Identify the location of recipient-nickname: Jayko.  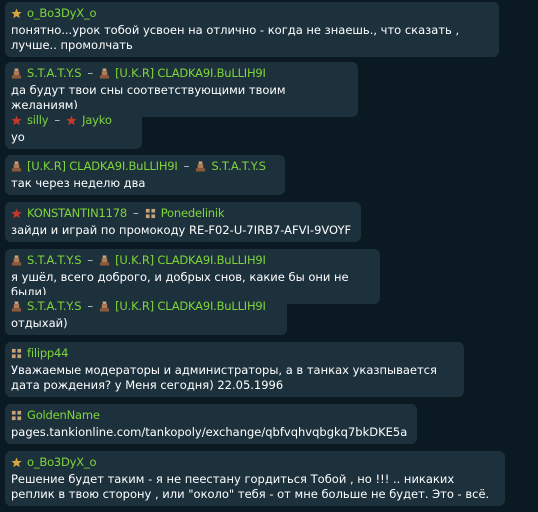
(97, 120).